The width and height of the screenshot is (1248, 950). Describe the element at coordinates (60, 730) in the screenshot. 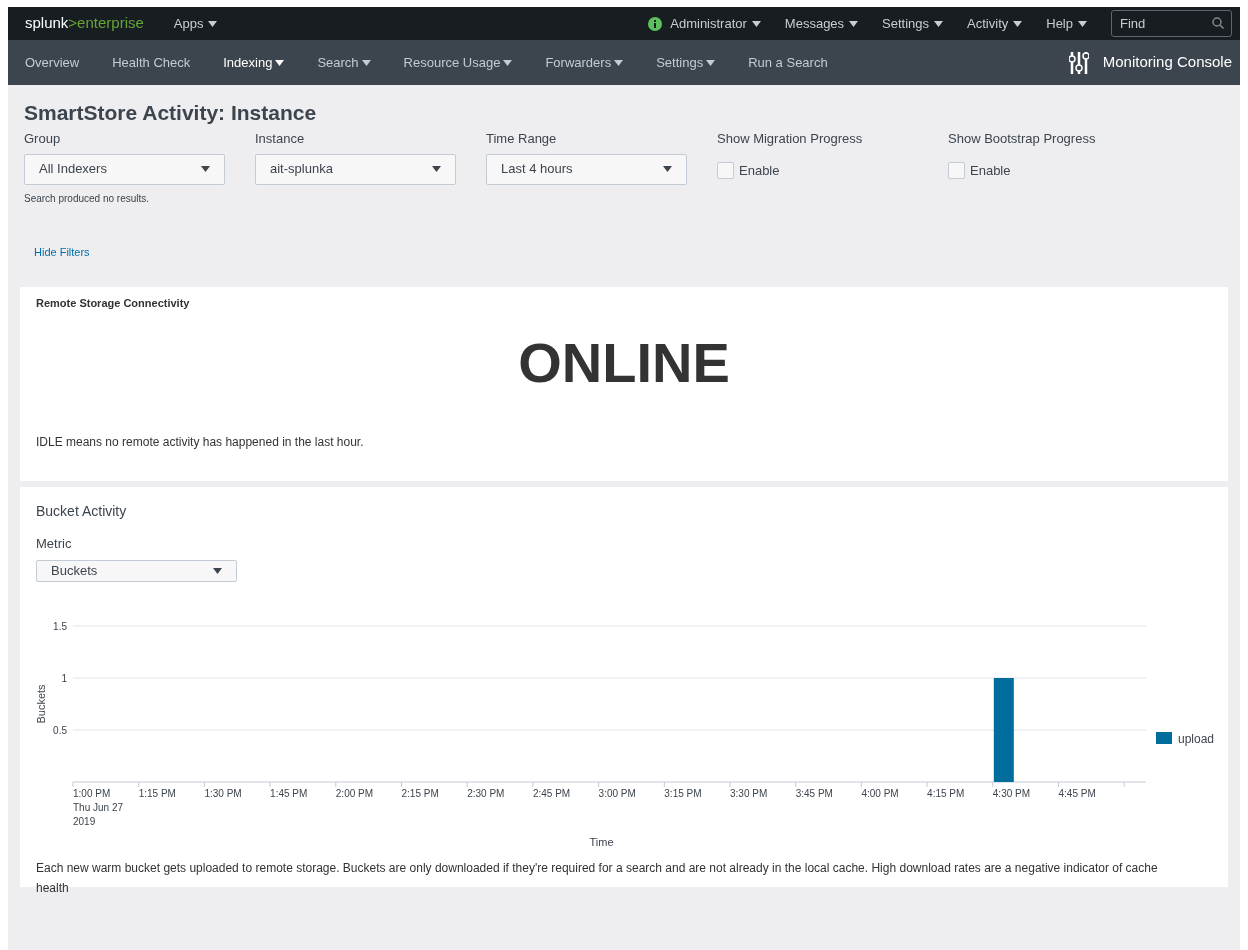

I see `y-tick-label: 0.5` at that location.